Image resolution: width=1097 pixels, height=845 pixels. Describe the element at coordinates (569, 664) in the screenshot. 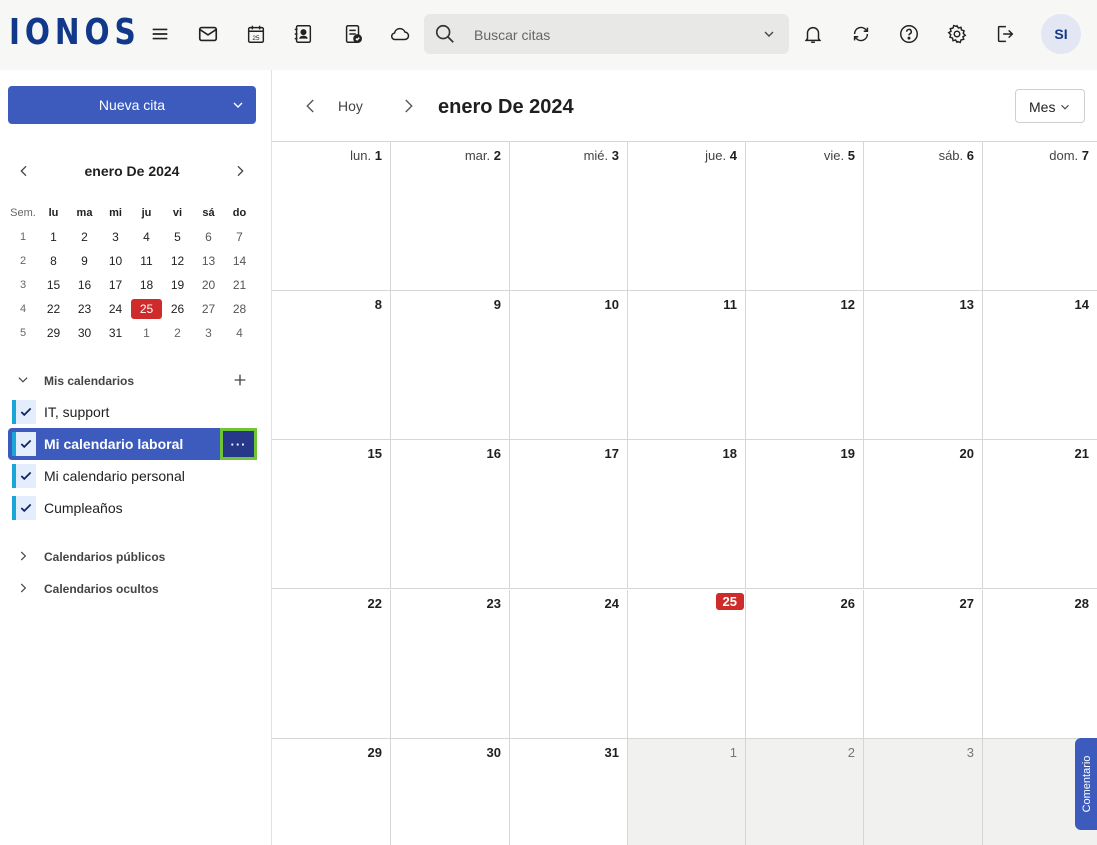

I see `day-cell: 24` at that location.